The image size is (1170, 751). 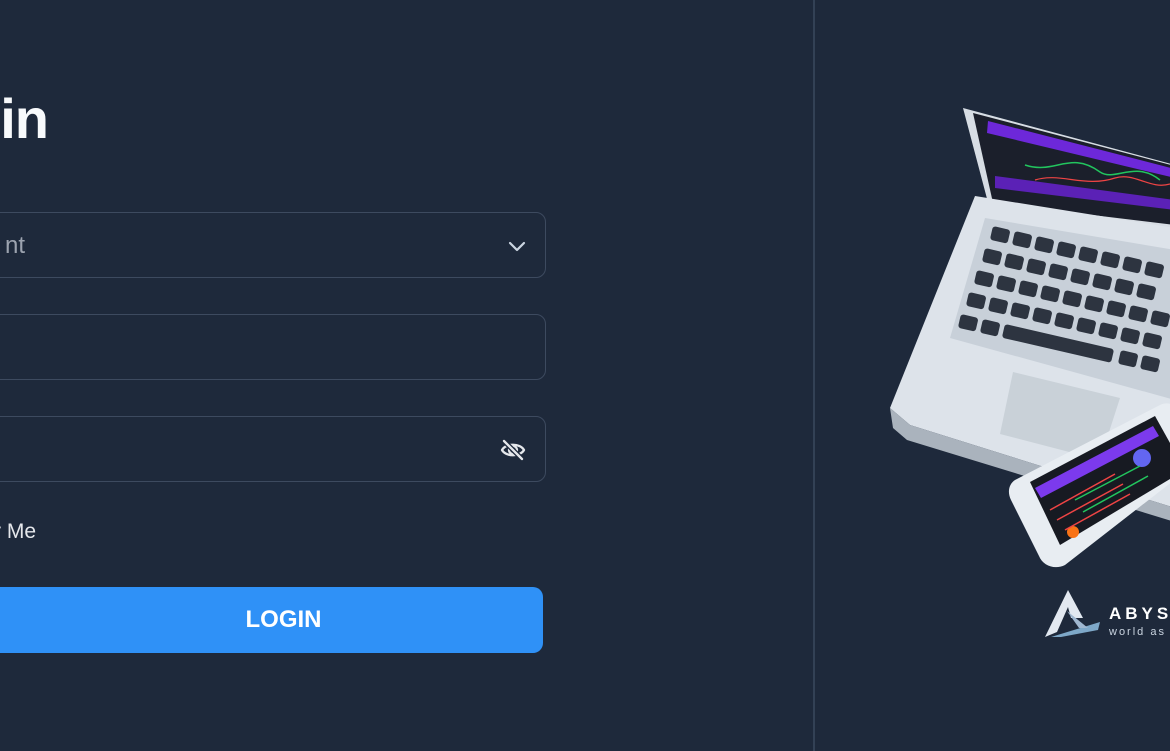 What do you see at coordinates (273, 245) in the screenshot?
I see `account-type-select: nt` at bounding box center [273, 245].